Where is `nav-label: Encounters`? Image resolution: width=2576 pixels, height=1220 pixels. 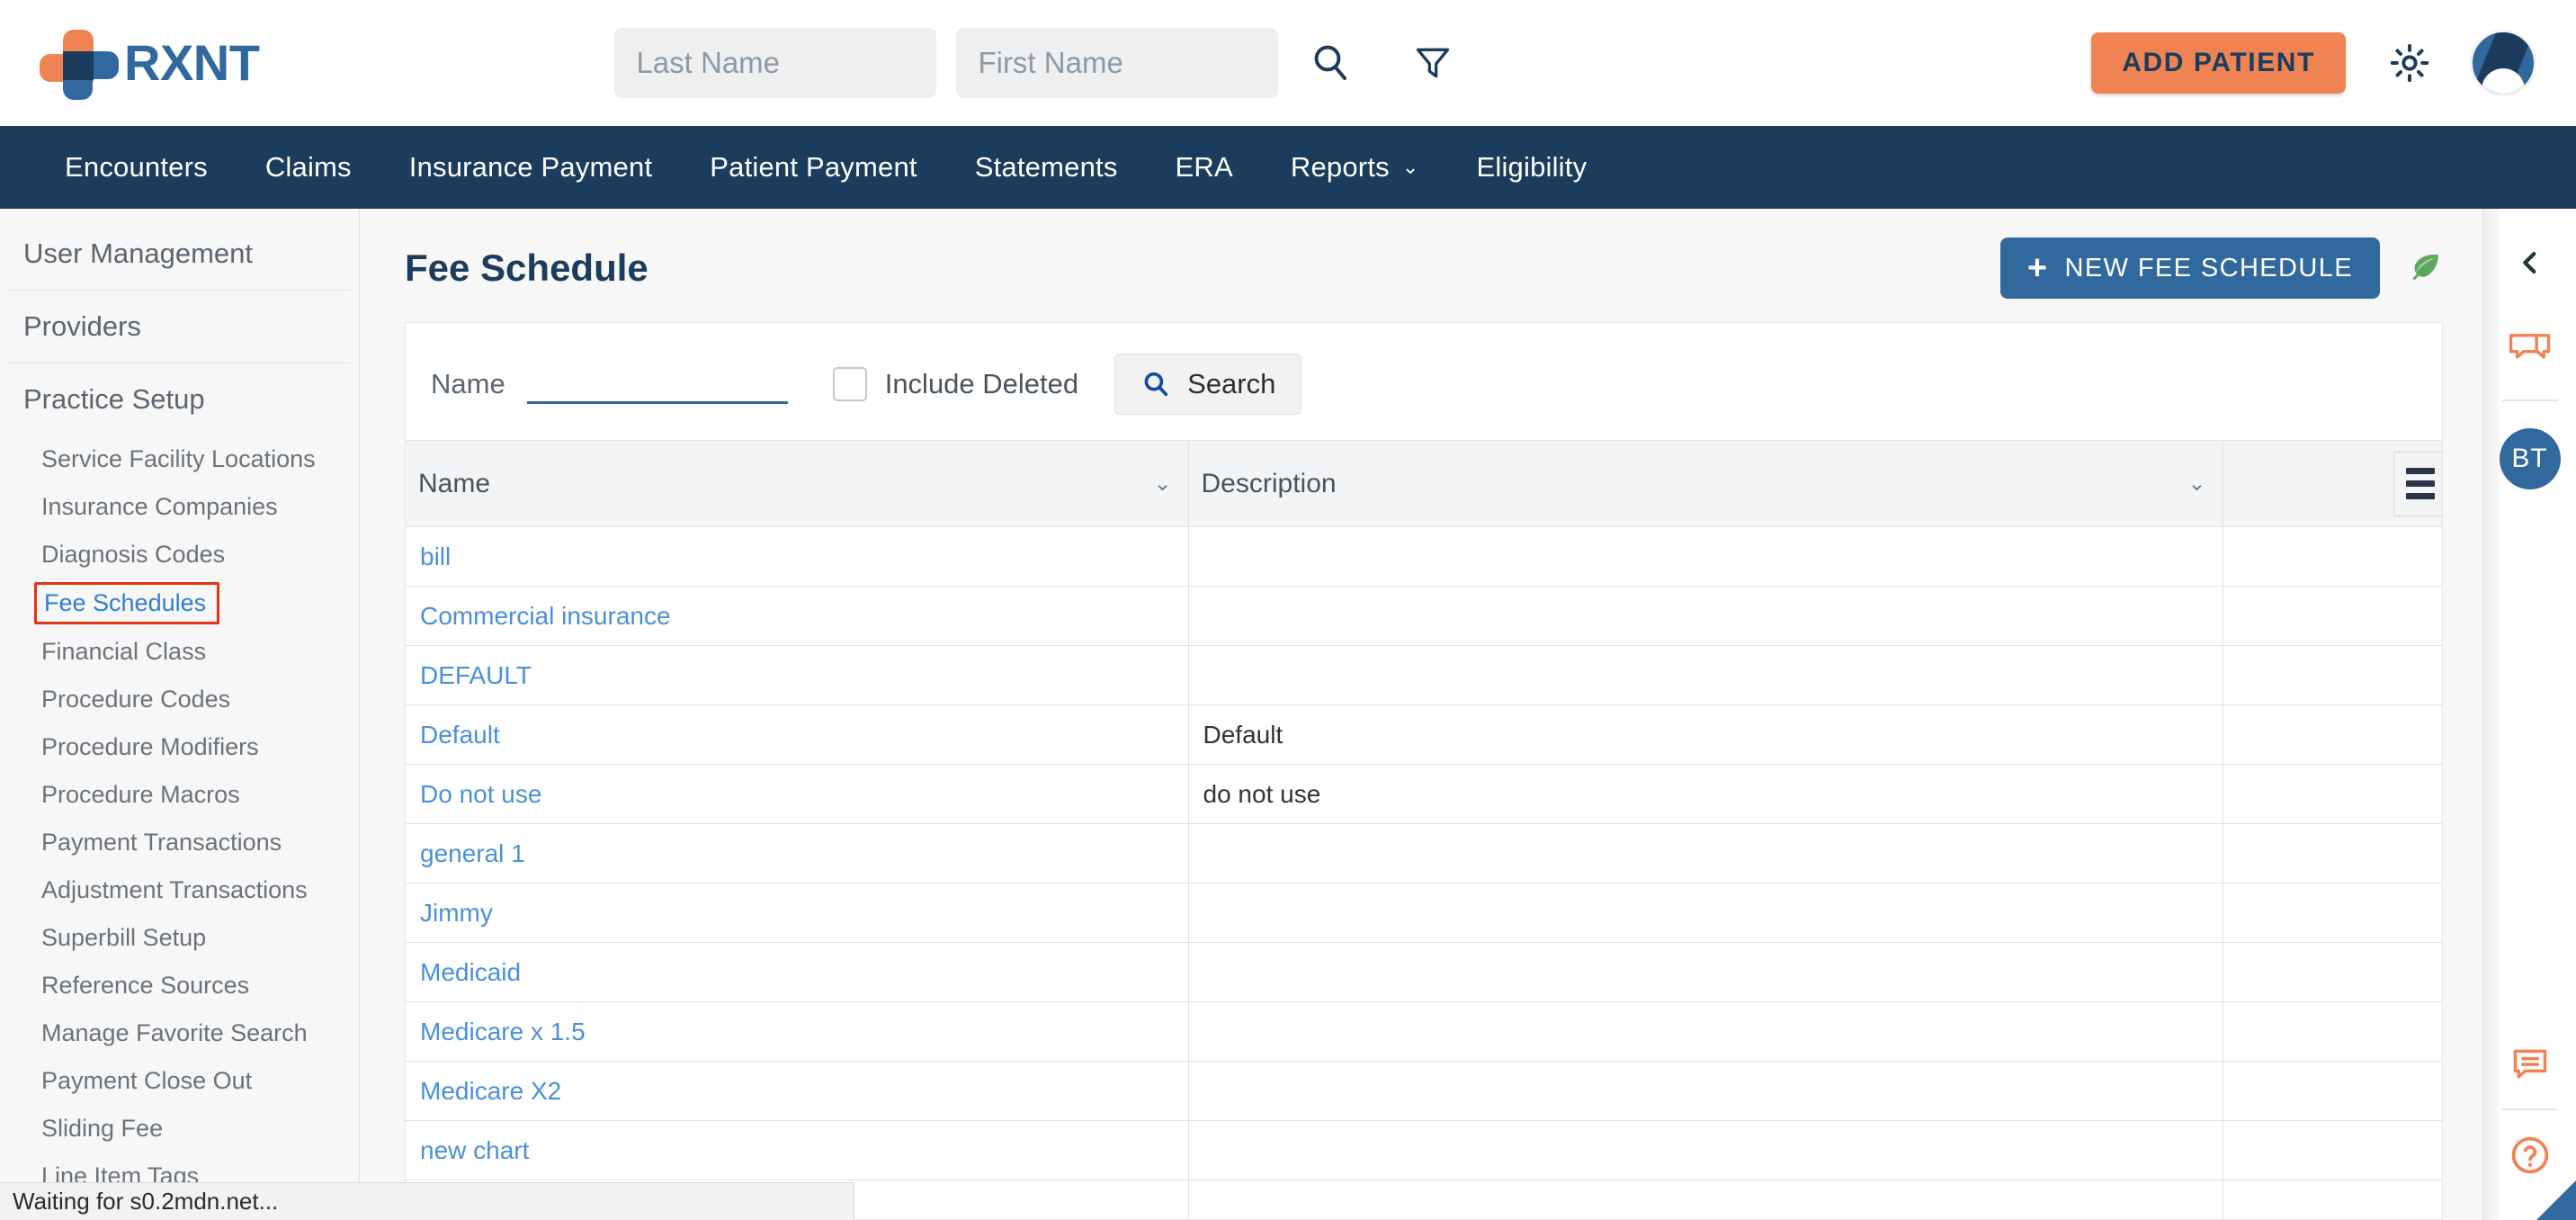
nav-label: Encounters is located at coordinates (136, 167).